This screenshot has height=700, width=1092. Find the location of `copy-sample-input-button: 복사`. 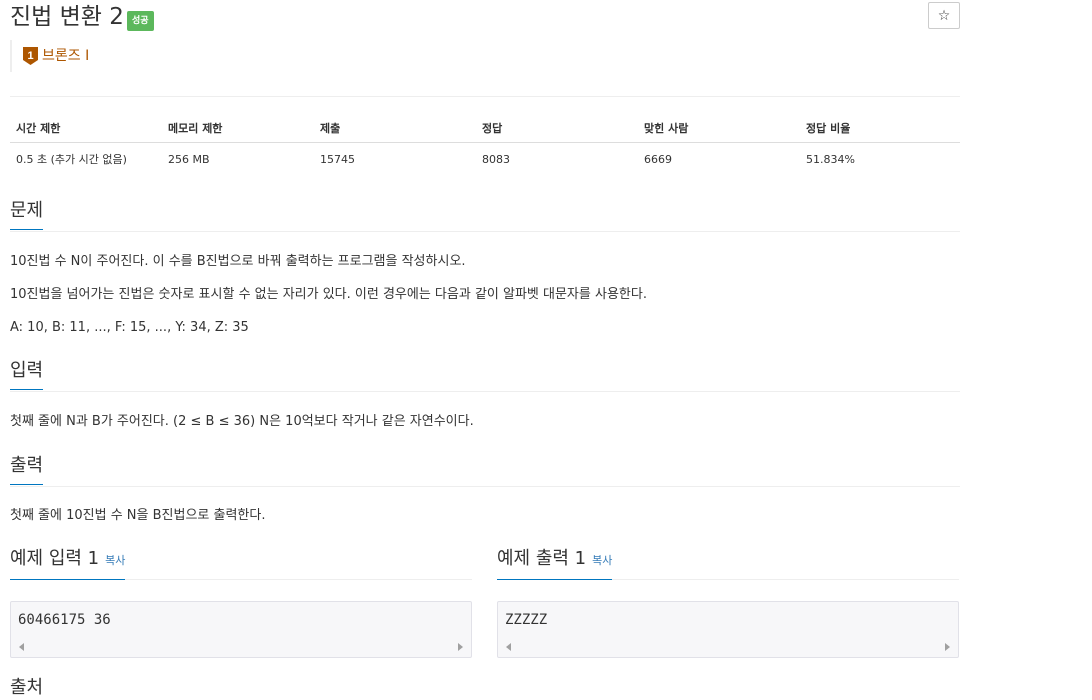

copy-sample-input-button: 복사 is located at coordinates (115, 560).